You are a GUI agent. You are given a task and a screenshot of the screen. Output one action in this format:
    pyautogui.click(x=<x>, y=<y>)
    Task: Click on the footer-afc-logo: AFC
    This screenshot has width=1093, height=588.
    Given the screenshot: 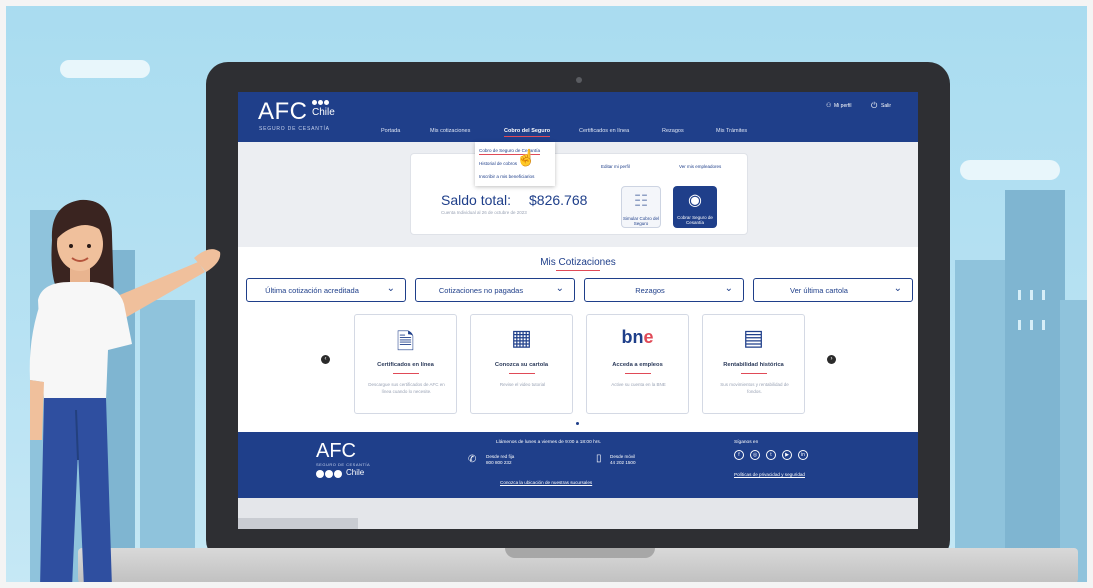 What is the action you would take?
    pyautogui.click(x=336, y=451)
    